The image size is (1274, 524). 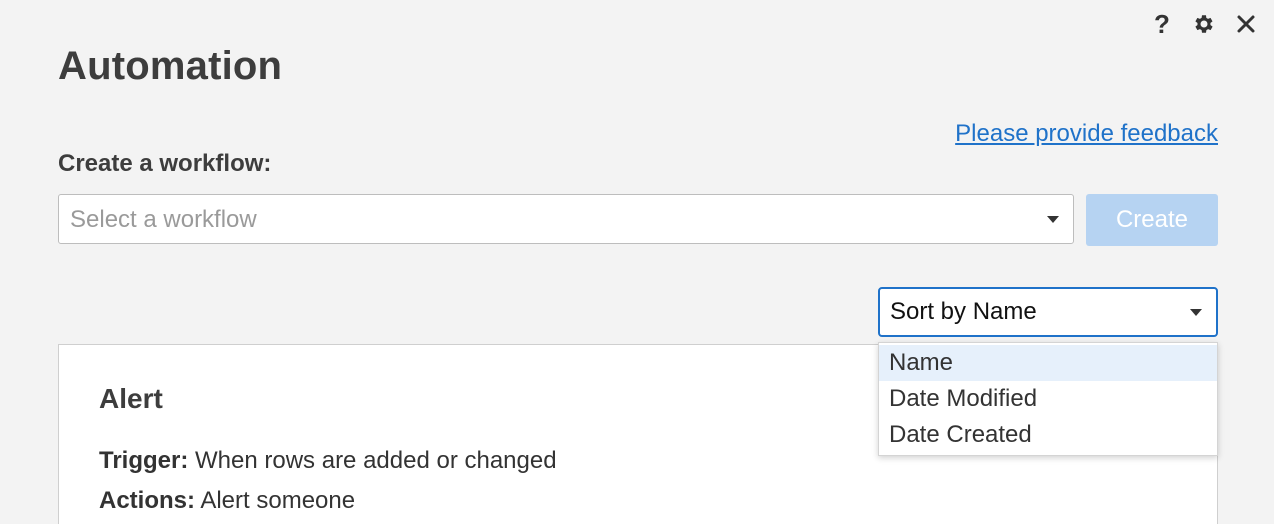 What do you see at coordinates (144, 460) in the screenshot?
I see `trigger-label: Trigger:` at bounding box center [144, 460].